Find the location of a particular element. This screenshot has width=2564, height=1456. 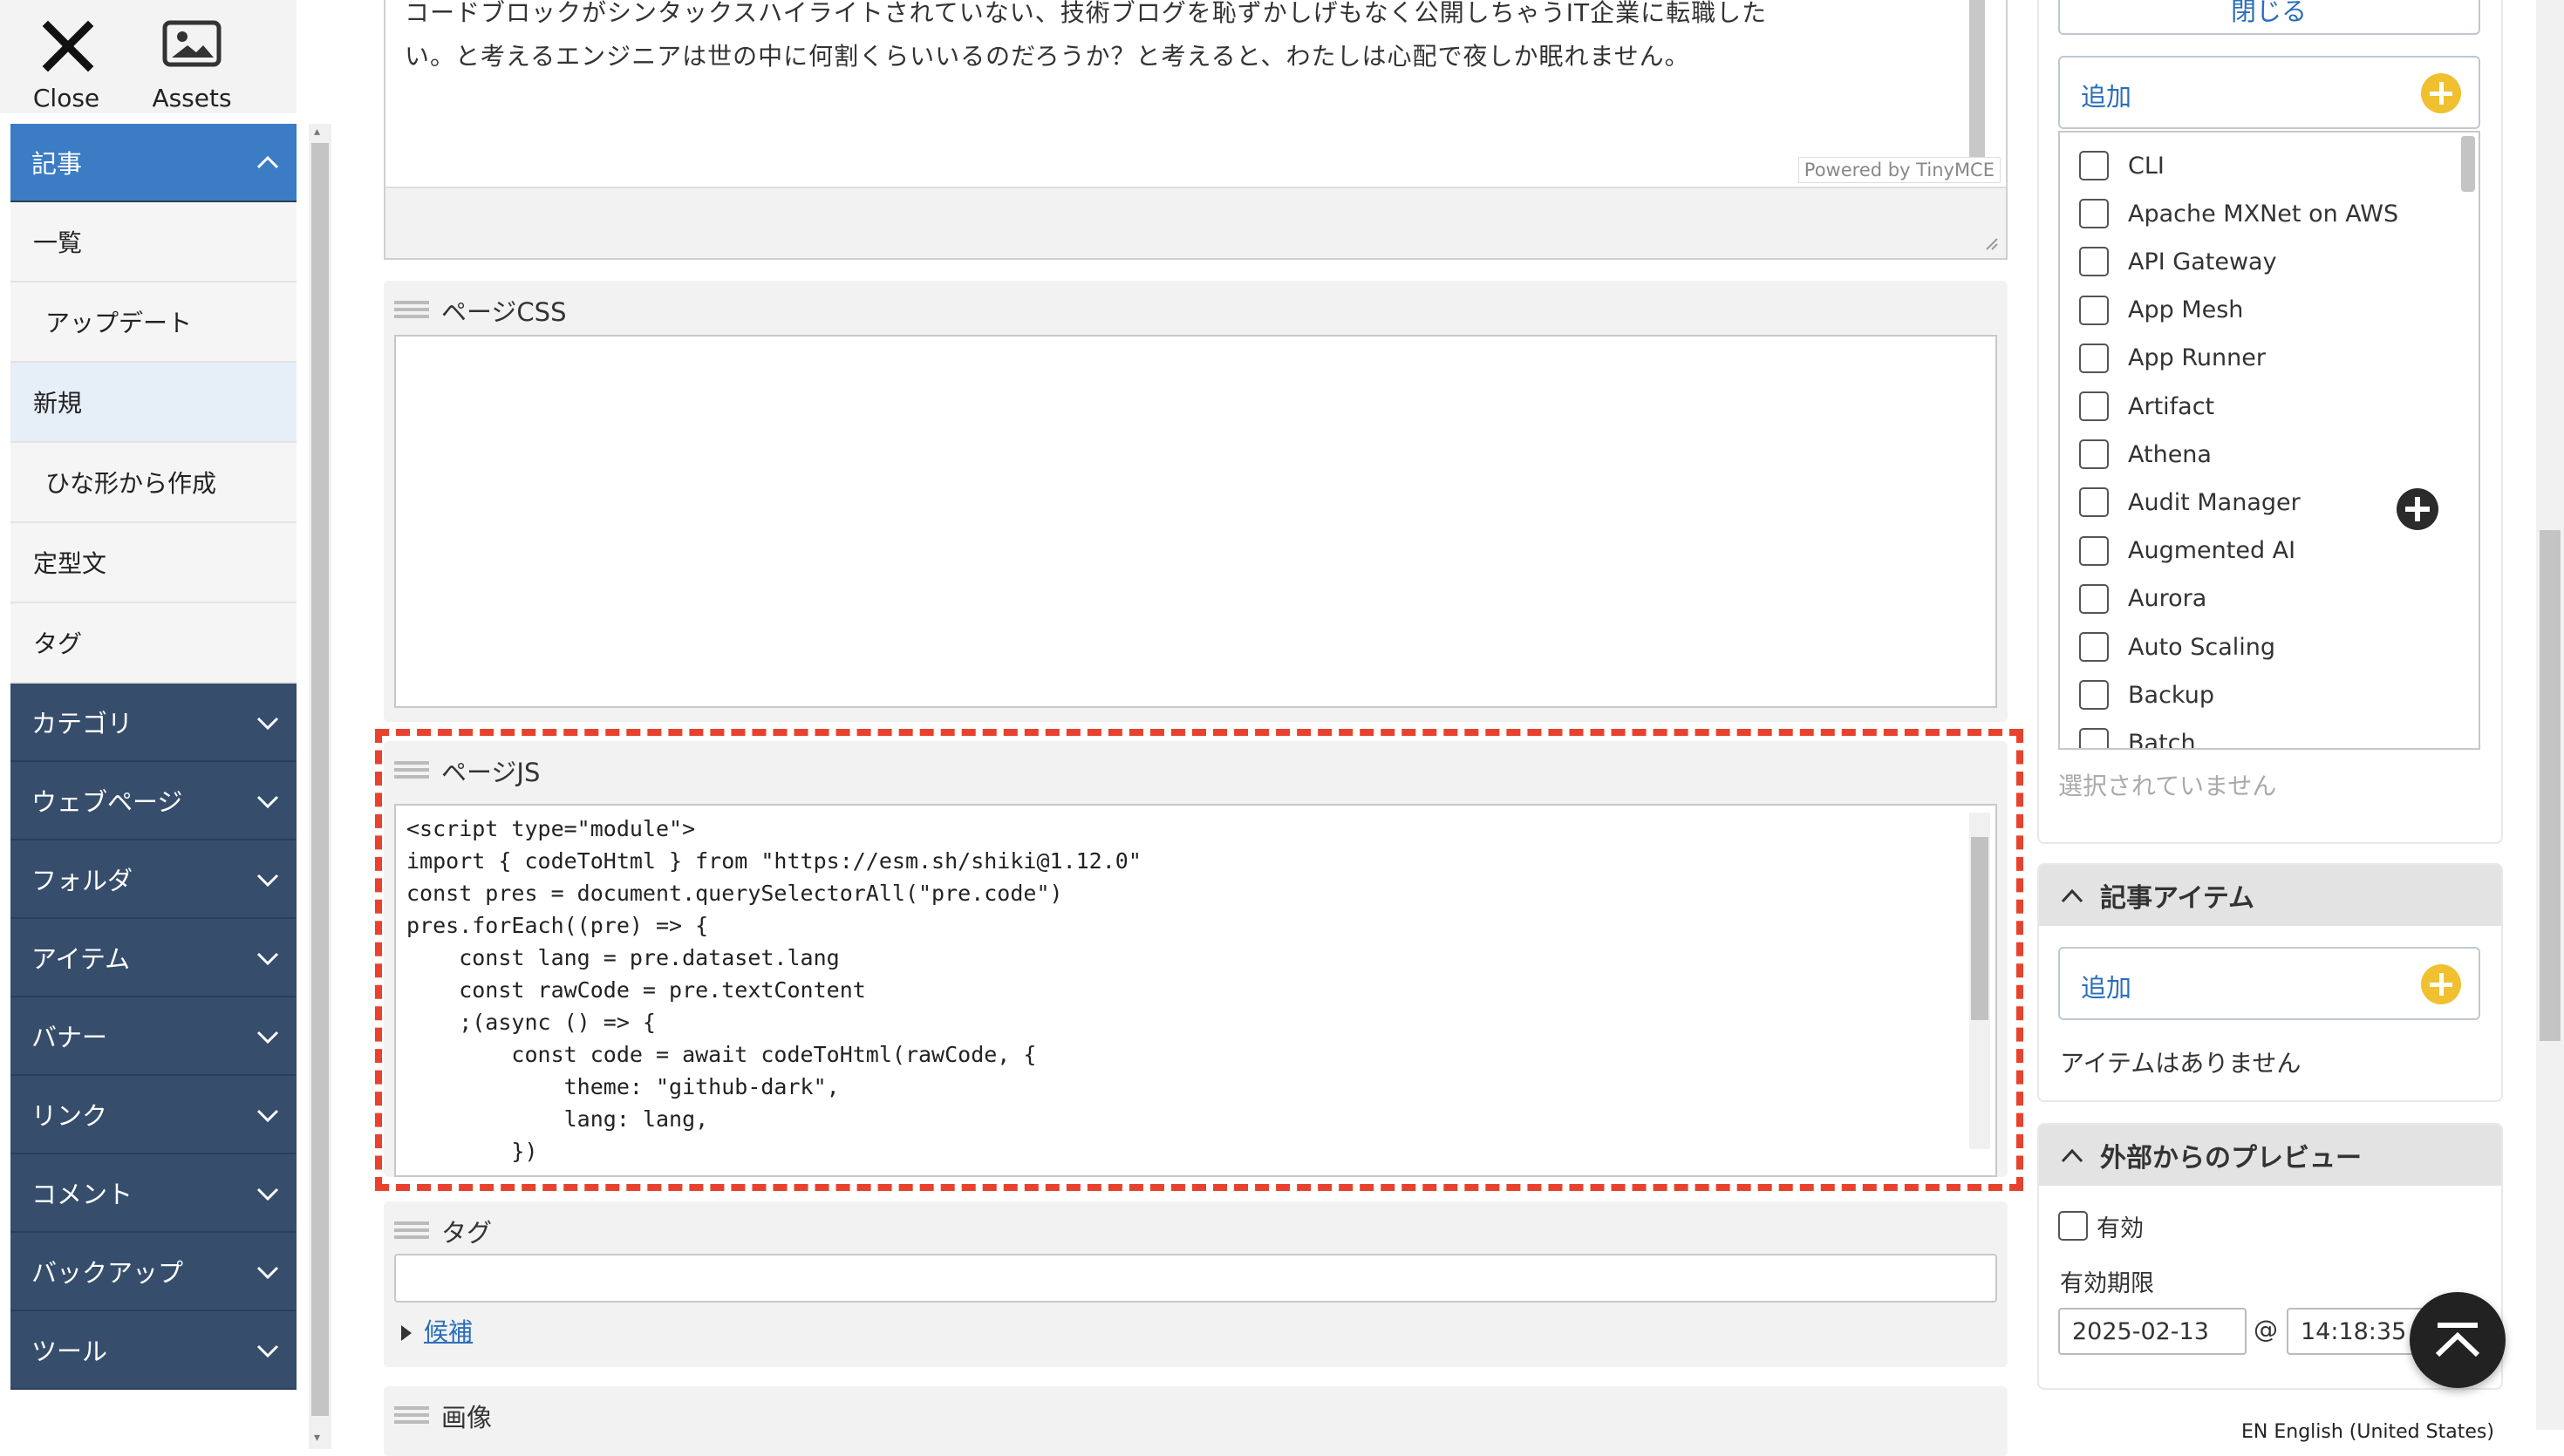

resize-handle-icon is located at coordinates (1990, 242).